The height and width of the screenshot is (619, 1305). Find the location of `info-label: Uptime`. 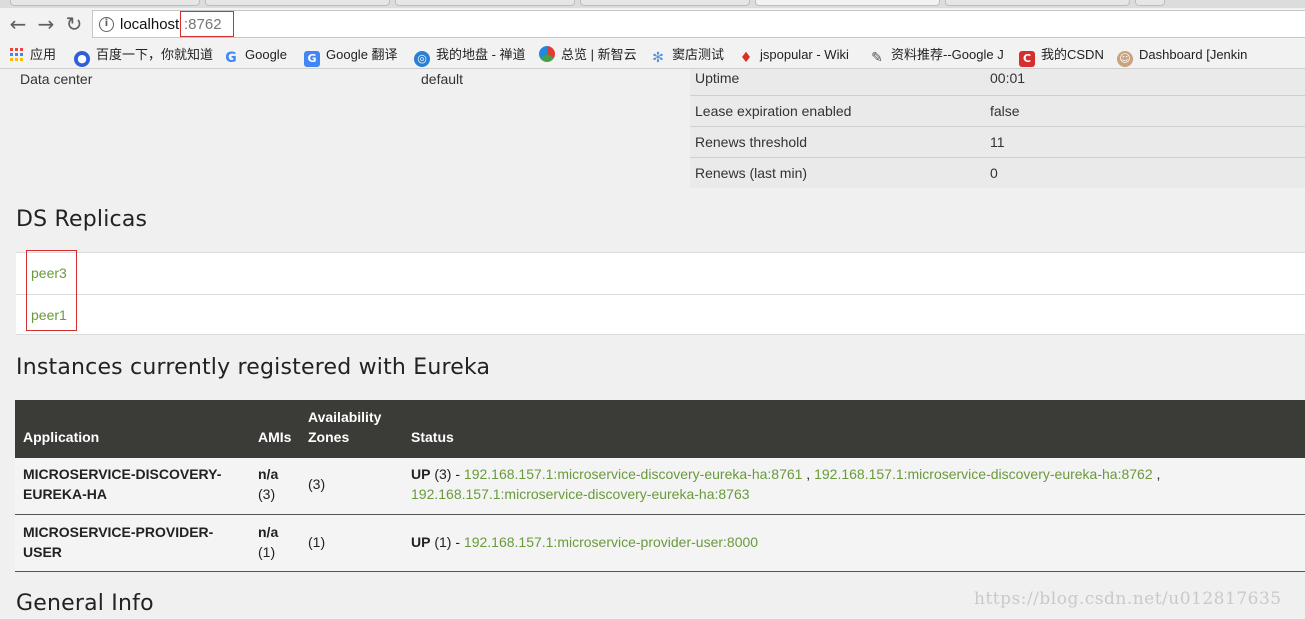

info-label: Uptime is located at coordinates (717, 78).